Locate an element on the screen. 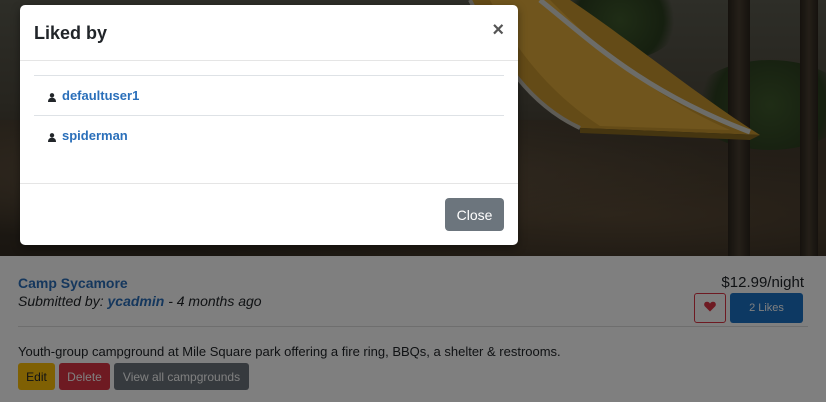  modal-footer: Close is located at coordinates (269, 214).